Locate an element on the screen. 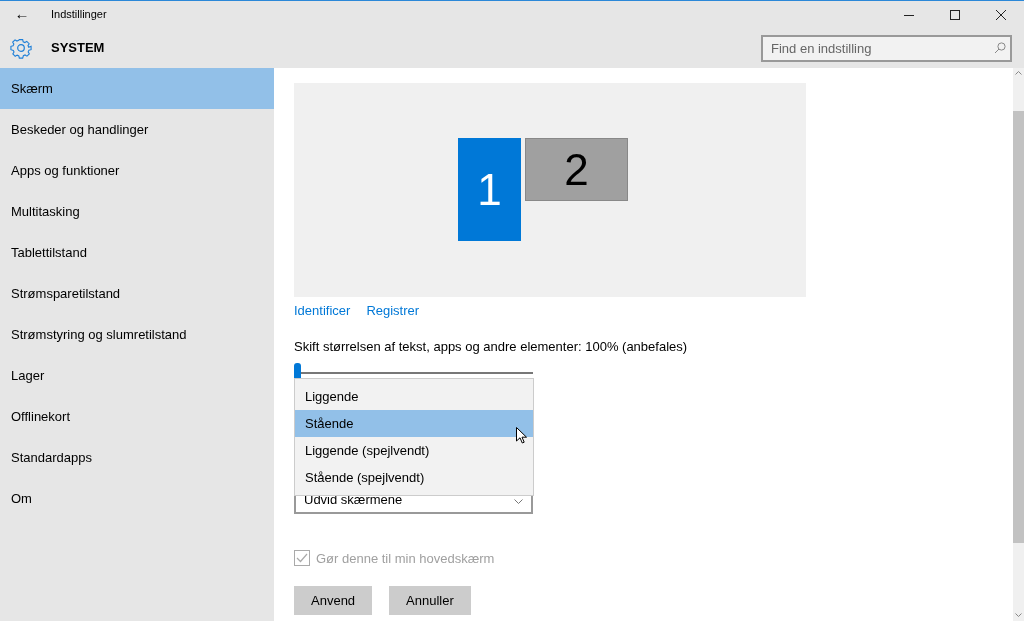  sidebar-item: Strømstyring og slumretilstand is located at coordinates (137, 334).